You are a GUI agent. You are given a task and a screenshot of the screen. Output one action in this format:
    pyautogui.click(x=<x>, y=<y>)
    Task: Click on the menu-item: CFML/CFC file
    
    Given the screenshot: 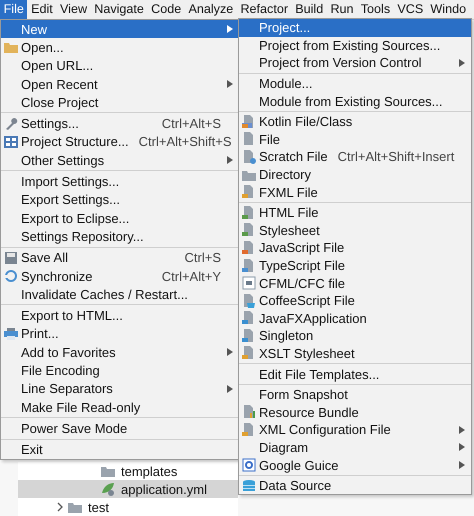 What is the action you would take?
    pyautogui.click(x=355, y=283)
    